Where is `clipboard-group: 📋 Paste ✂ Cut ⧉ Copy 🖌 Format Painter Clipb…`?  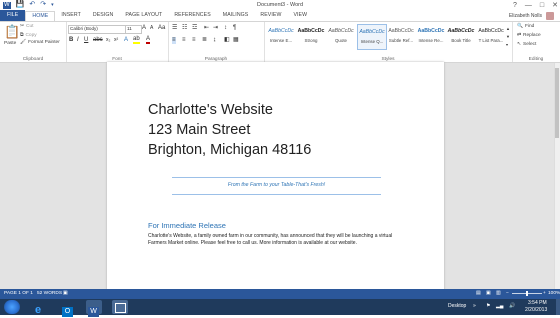 clipboard-group: 📋 Paste ✂ Cut ⧉ Copy 🖌 Format Painter Clipb… is located at coordinates (33, 42).